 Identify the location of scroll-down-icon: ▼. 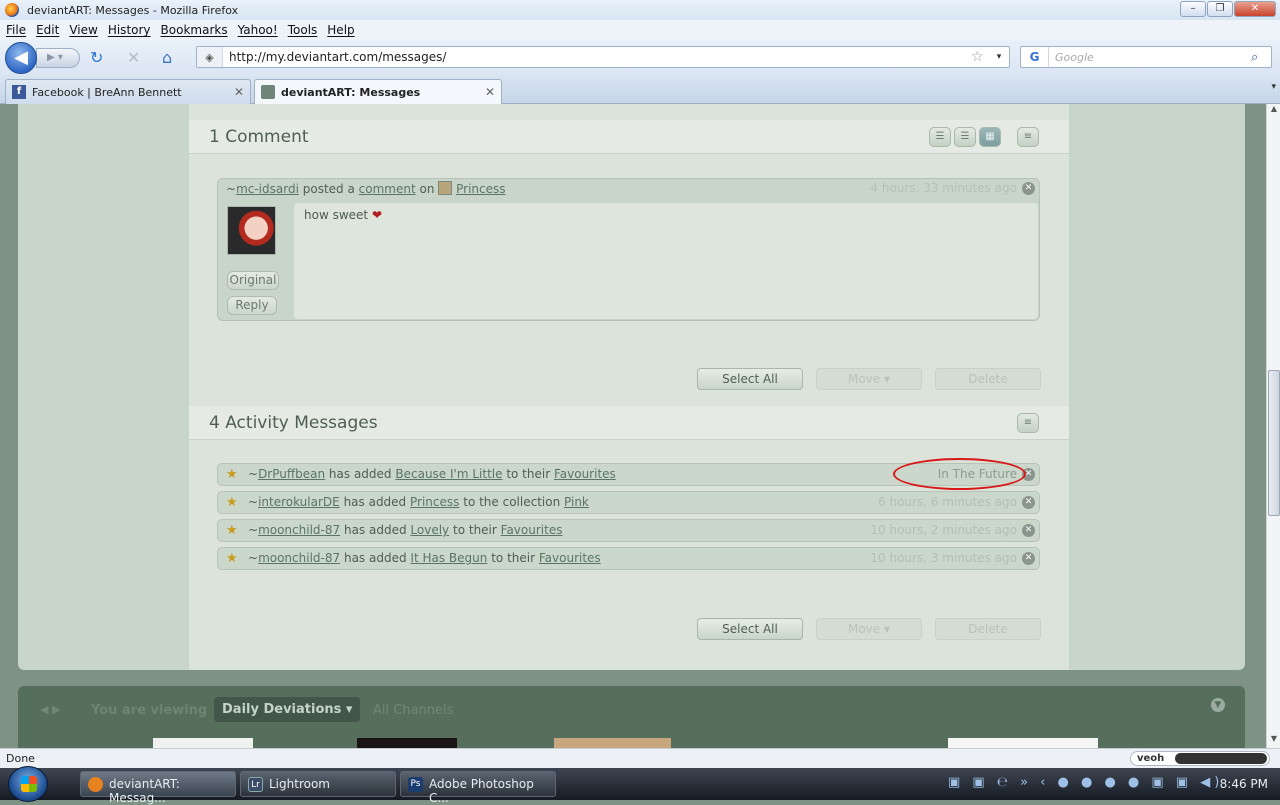
(1273, 741).